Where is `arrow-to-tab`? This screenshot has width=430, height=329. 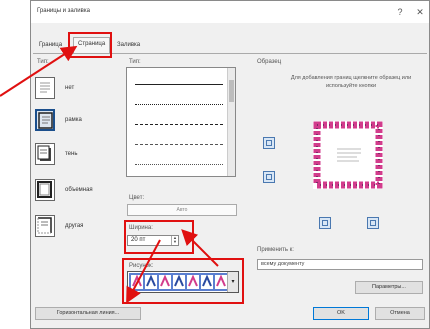
arrow-to-tab is located at coordinates (39, 71).